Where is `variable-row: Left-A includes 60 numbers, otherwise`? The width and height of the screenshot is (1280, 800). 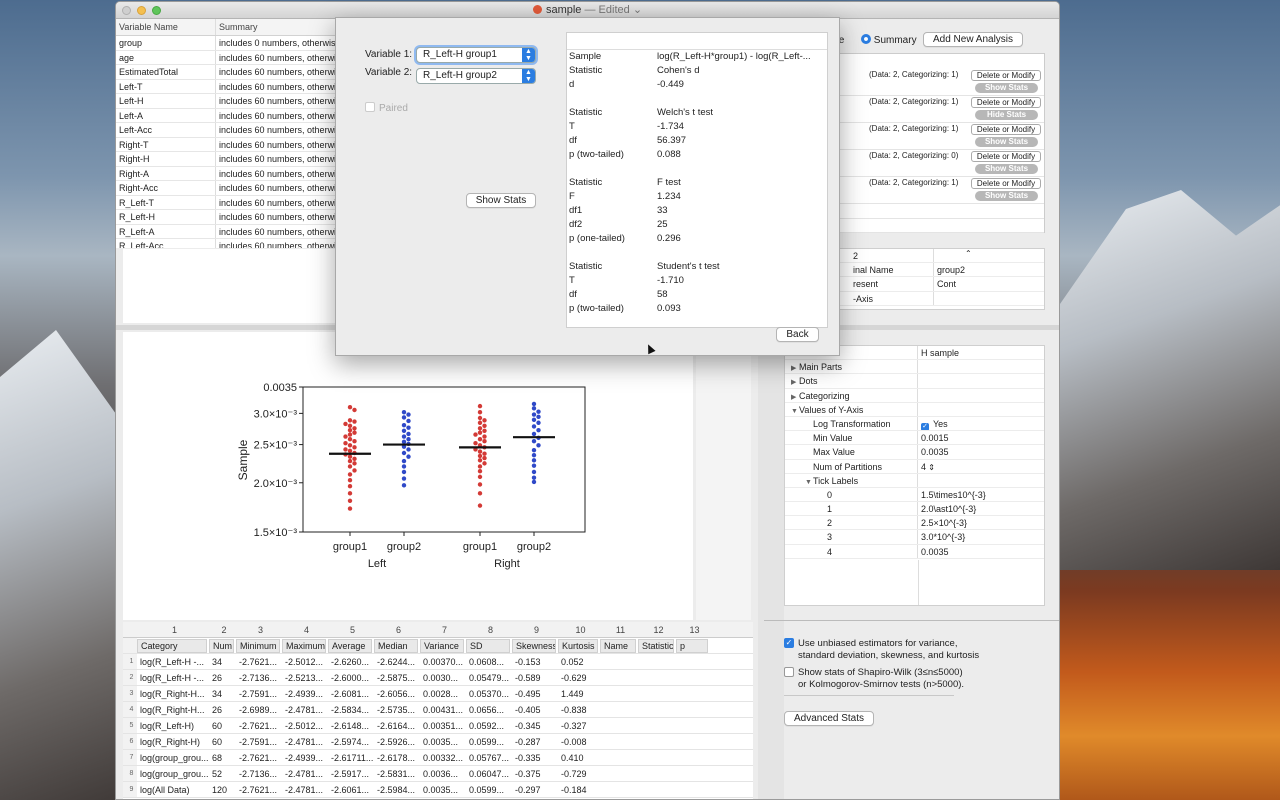 variable-row: Left-A includes 60 numbers, otherwise is located at coordinates (225, 115).